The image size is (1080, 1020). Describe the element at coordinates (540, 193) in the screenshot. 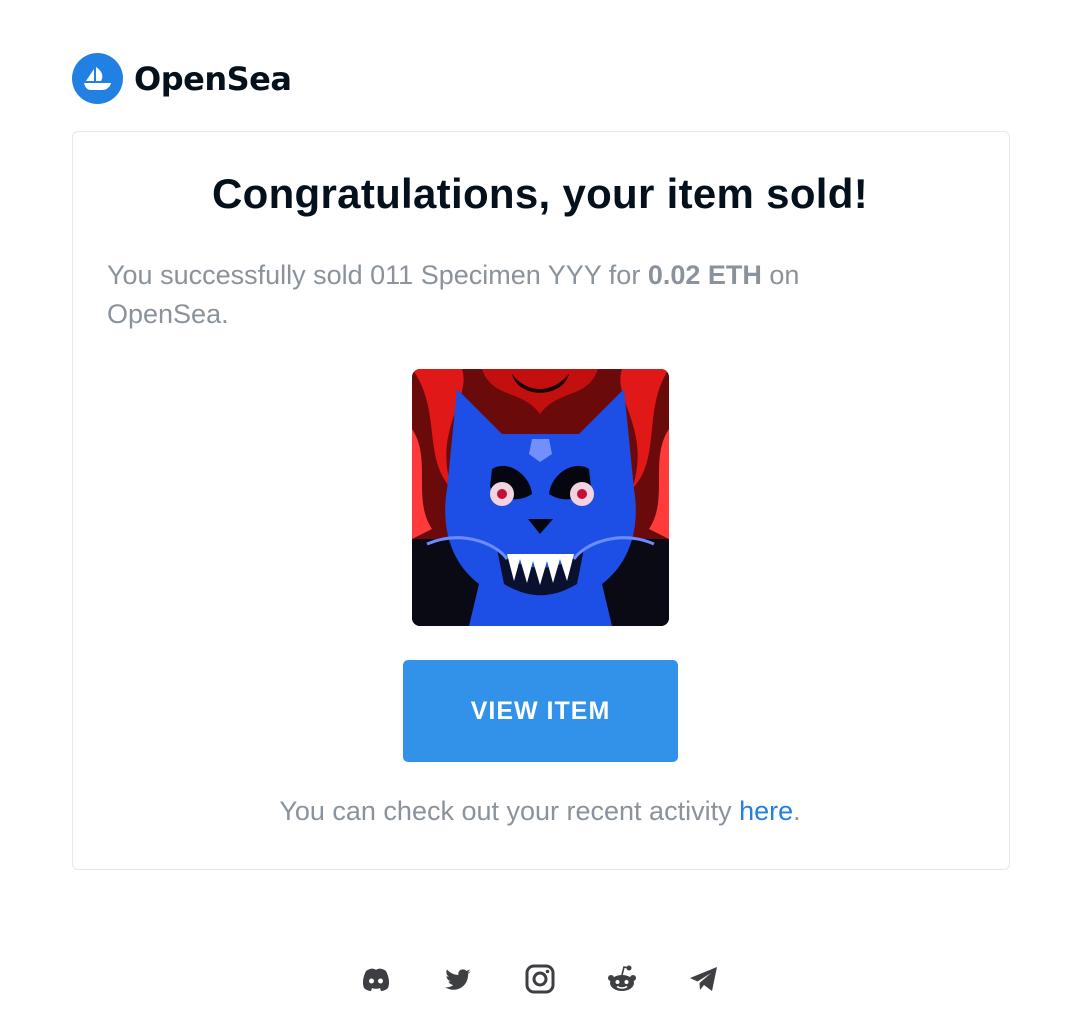

I see `page-title: Congratulations, your item sold!` at that location.